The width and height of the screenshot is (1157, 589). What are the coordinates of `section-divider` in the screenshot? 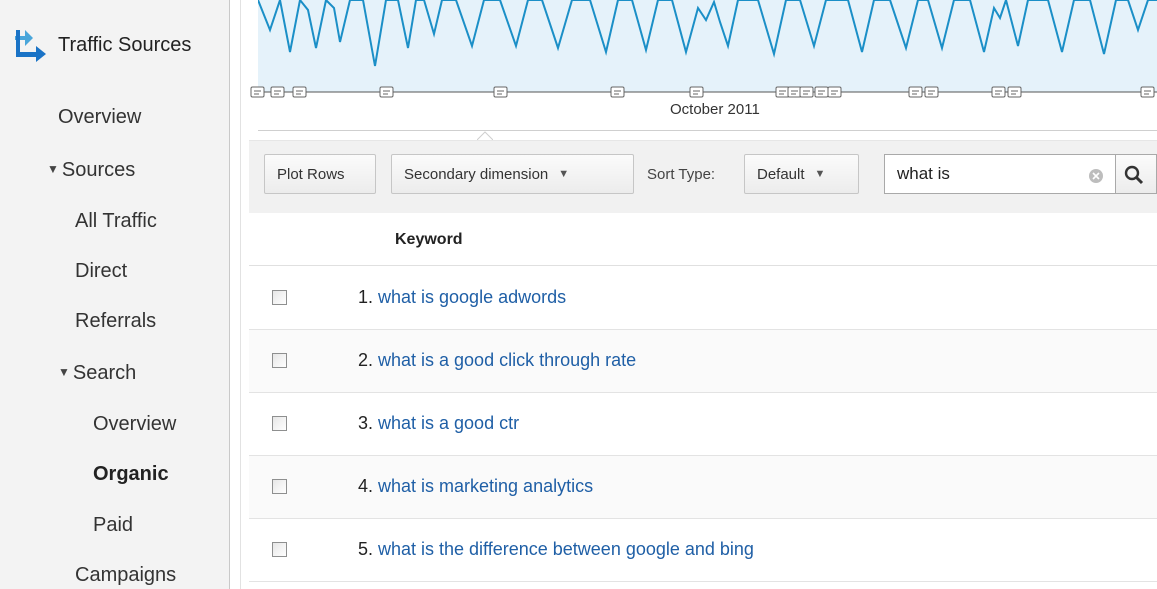 It's located at (707, 130).